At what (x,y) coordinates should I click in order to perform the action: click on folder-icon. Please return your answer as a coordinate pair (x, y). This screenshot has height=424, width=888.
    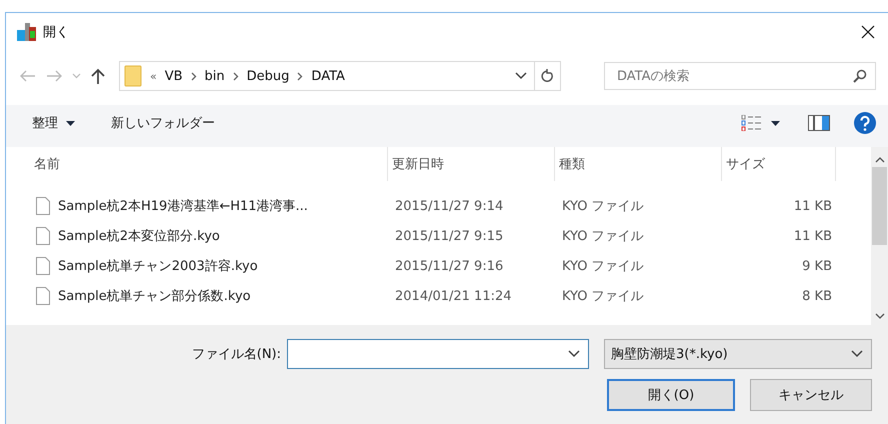
    Looking at the image, I should click on (133, 76).